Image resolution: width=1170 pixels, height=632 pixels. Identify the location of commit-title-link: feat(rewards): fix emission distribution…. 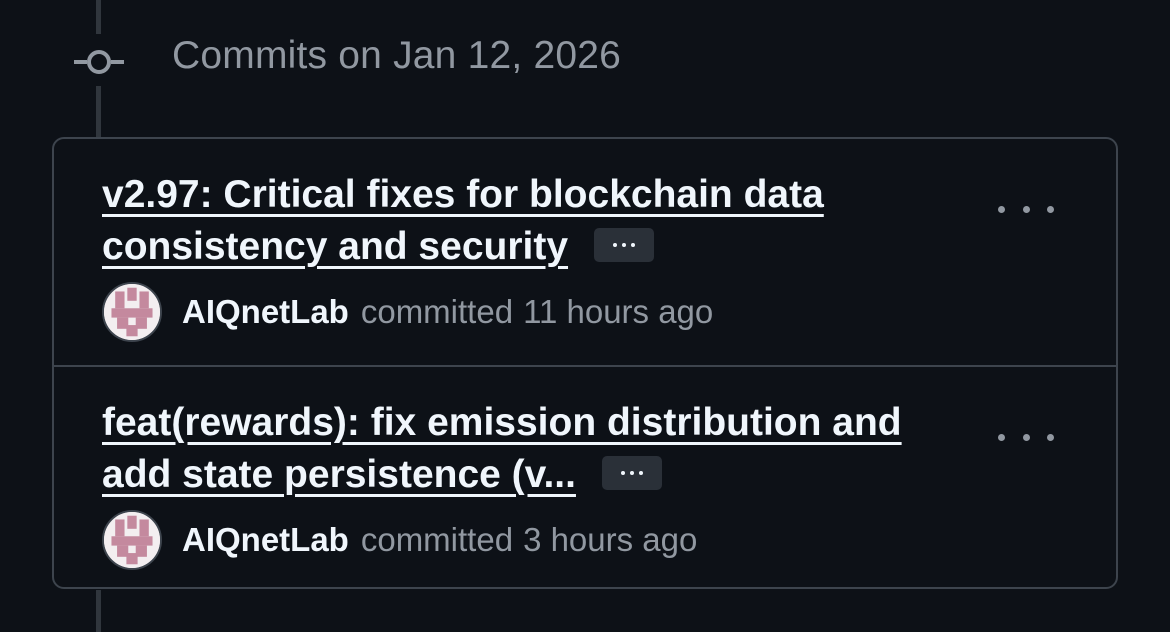
(502, 448).